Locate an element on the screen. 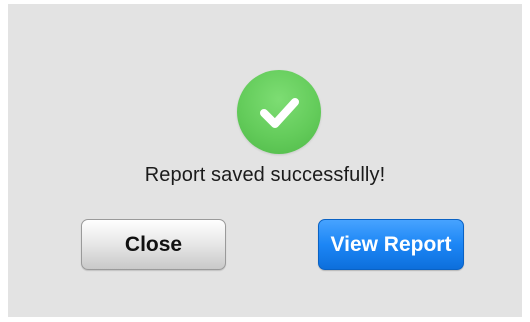 This screenshot has height=322, width=530. close-button: Close is located at coordinates (153, 244).